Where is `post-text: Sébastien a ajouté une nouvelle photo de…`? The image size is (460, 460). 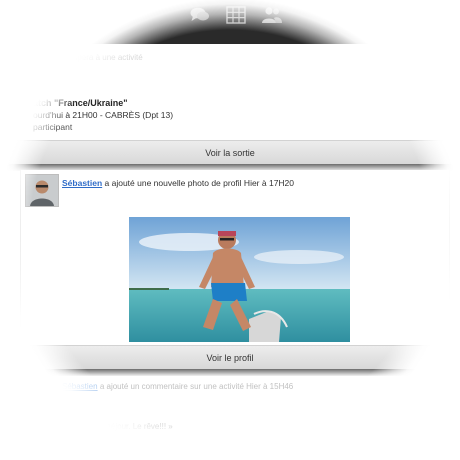 post-text: Sébastien a ajouté une nouvelle photo de… is located at coordinates (178, 183).